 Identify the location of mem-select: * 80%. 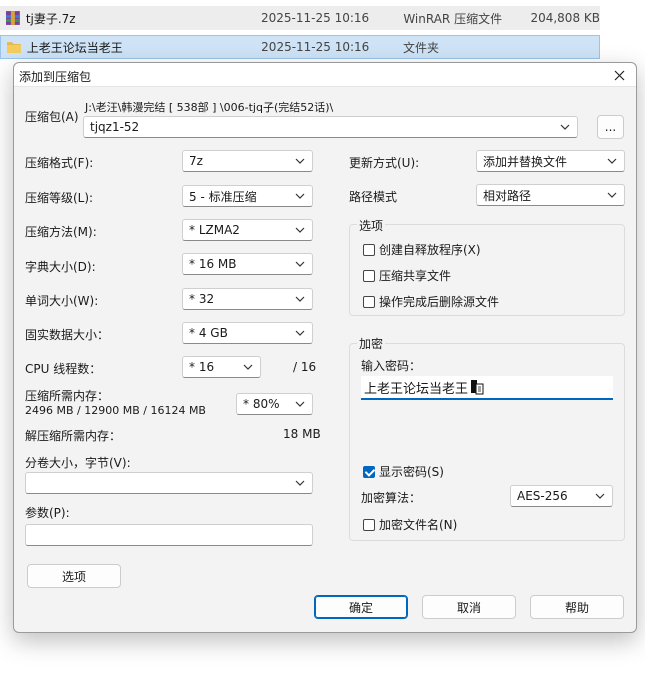
(274, 404).